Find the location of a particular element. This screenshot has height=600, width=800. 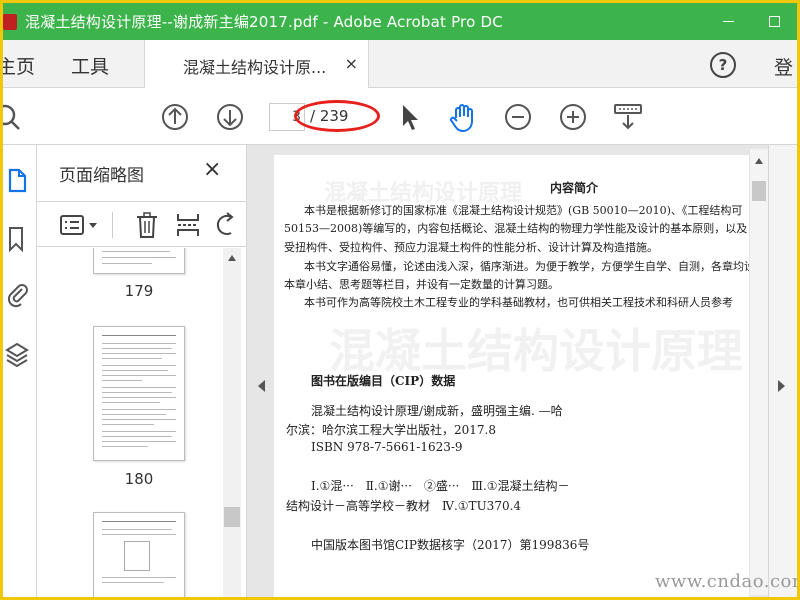

thumbnail-list: 179 180 is located at coordinates (130, 422).